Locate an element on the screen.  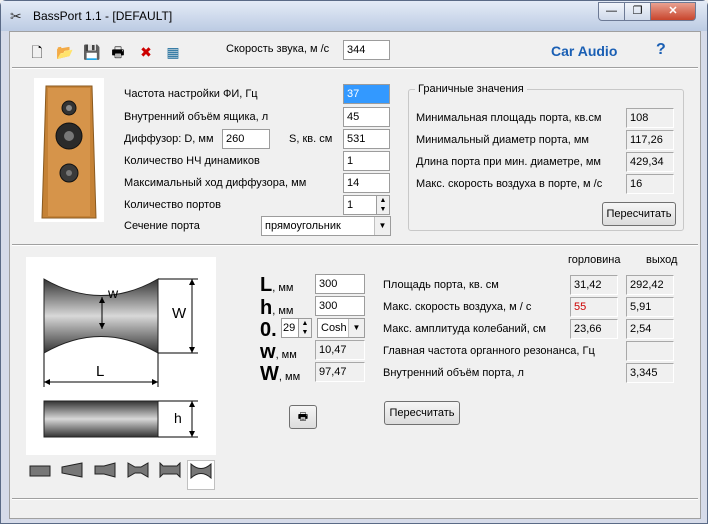
area-exit-value: 292,42 is located at coordinates (650, 285).